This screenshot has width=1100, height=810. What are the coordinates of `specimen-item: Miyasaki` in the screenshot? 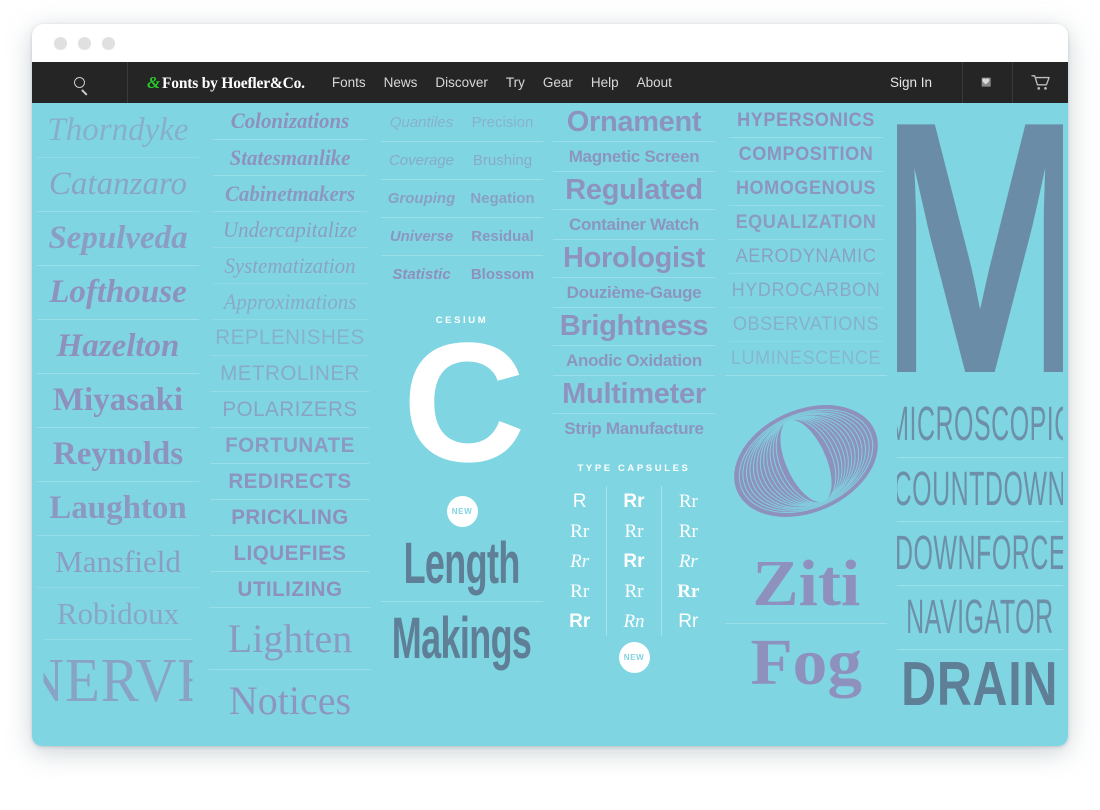 It's located at (118, 400).